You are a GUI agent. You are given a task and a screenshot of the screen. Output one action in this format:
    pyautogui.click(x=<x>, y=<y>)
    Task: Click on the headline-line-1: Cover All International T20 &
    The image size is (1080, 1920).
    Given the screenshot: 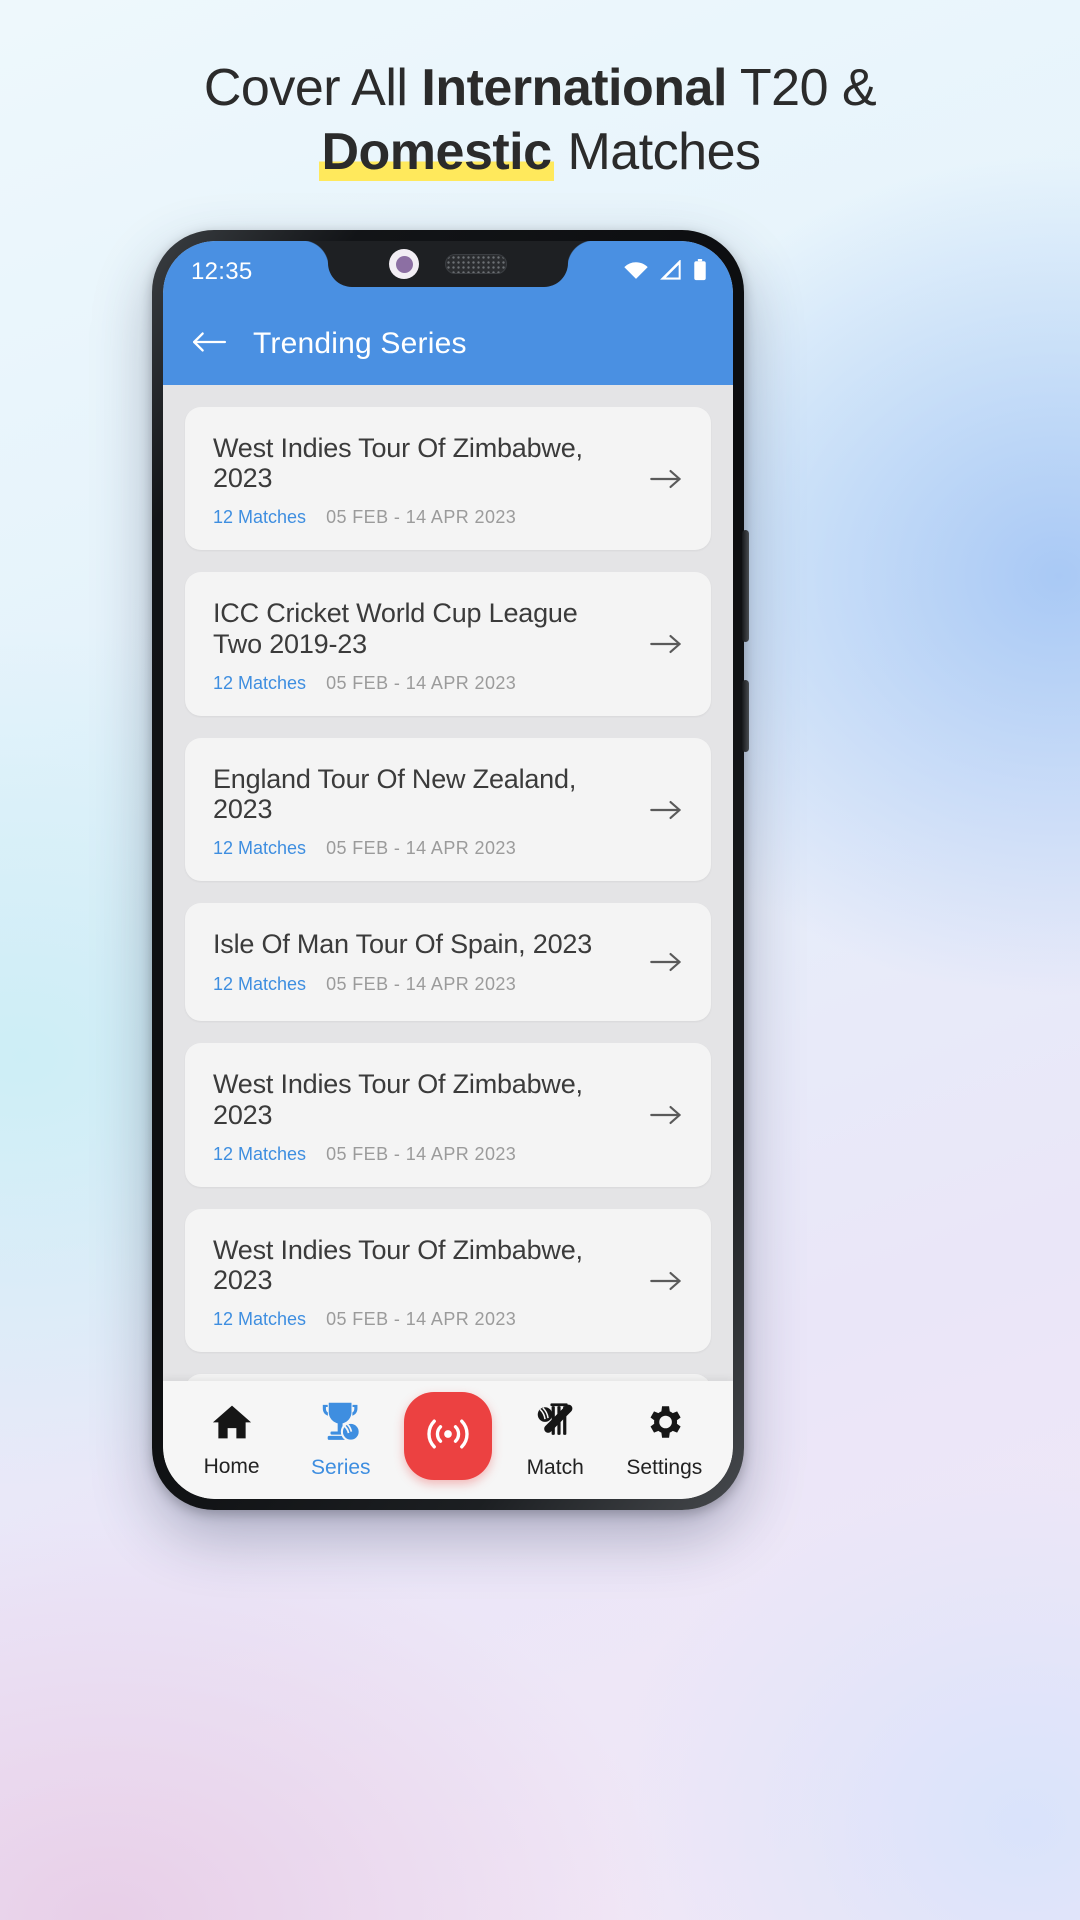 What is the action you would take?
    pyautogui.click(x=540, y=88)
    